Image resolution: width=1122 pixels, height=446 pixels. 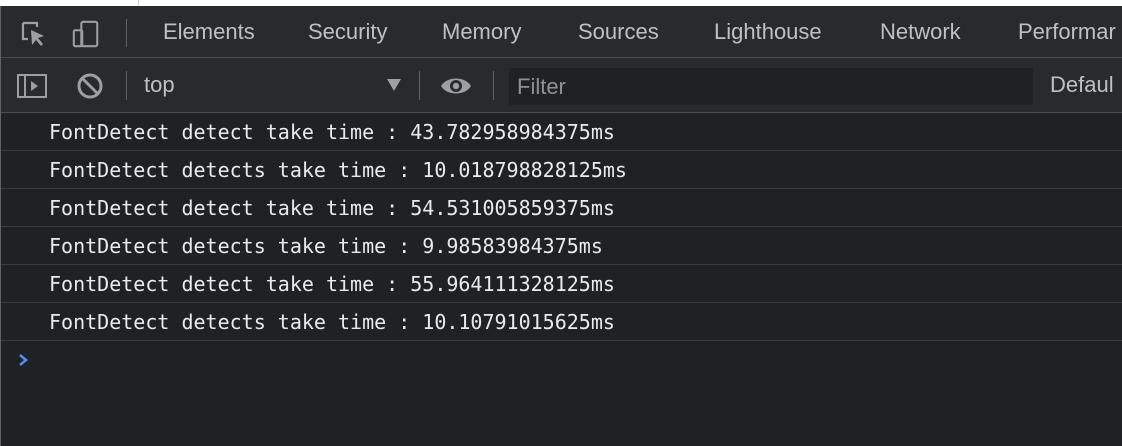 I want to click on console-prompt, so click(x=561, y=360).